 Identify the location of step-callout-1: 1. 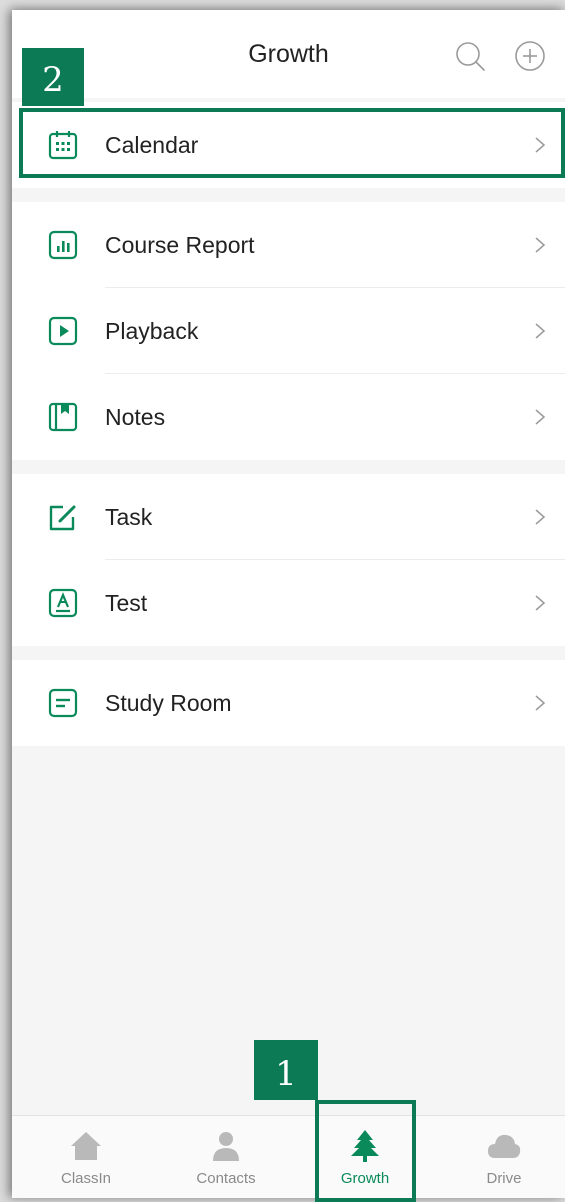
(286, 1070).